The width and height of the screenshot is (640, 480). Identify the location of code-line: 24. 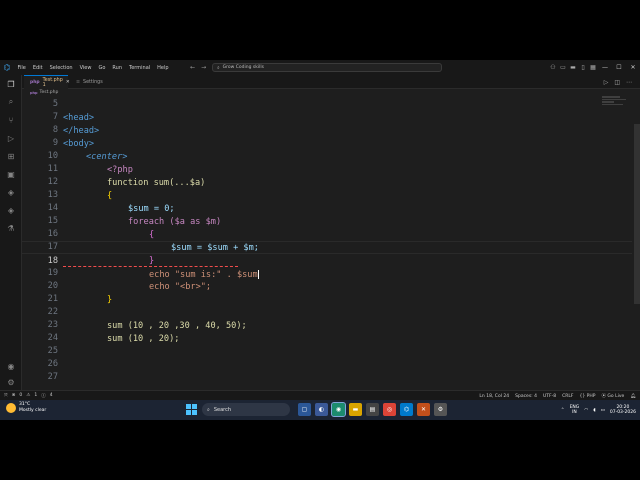
(327, 331).